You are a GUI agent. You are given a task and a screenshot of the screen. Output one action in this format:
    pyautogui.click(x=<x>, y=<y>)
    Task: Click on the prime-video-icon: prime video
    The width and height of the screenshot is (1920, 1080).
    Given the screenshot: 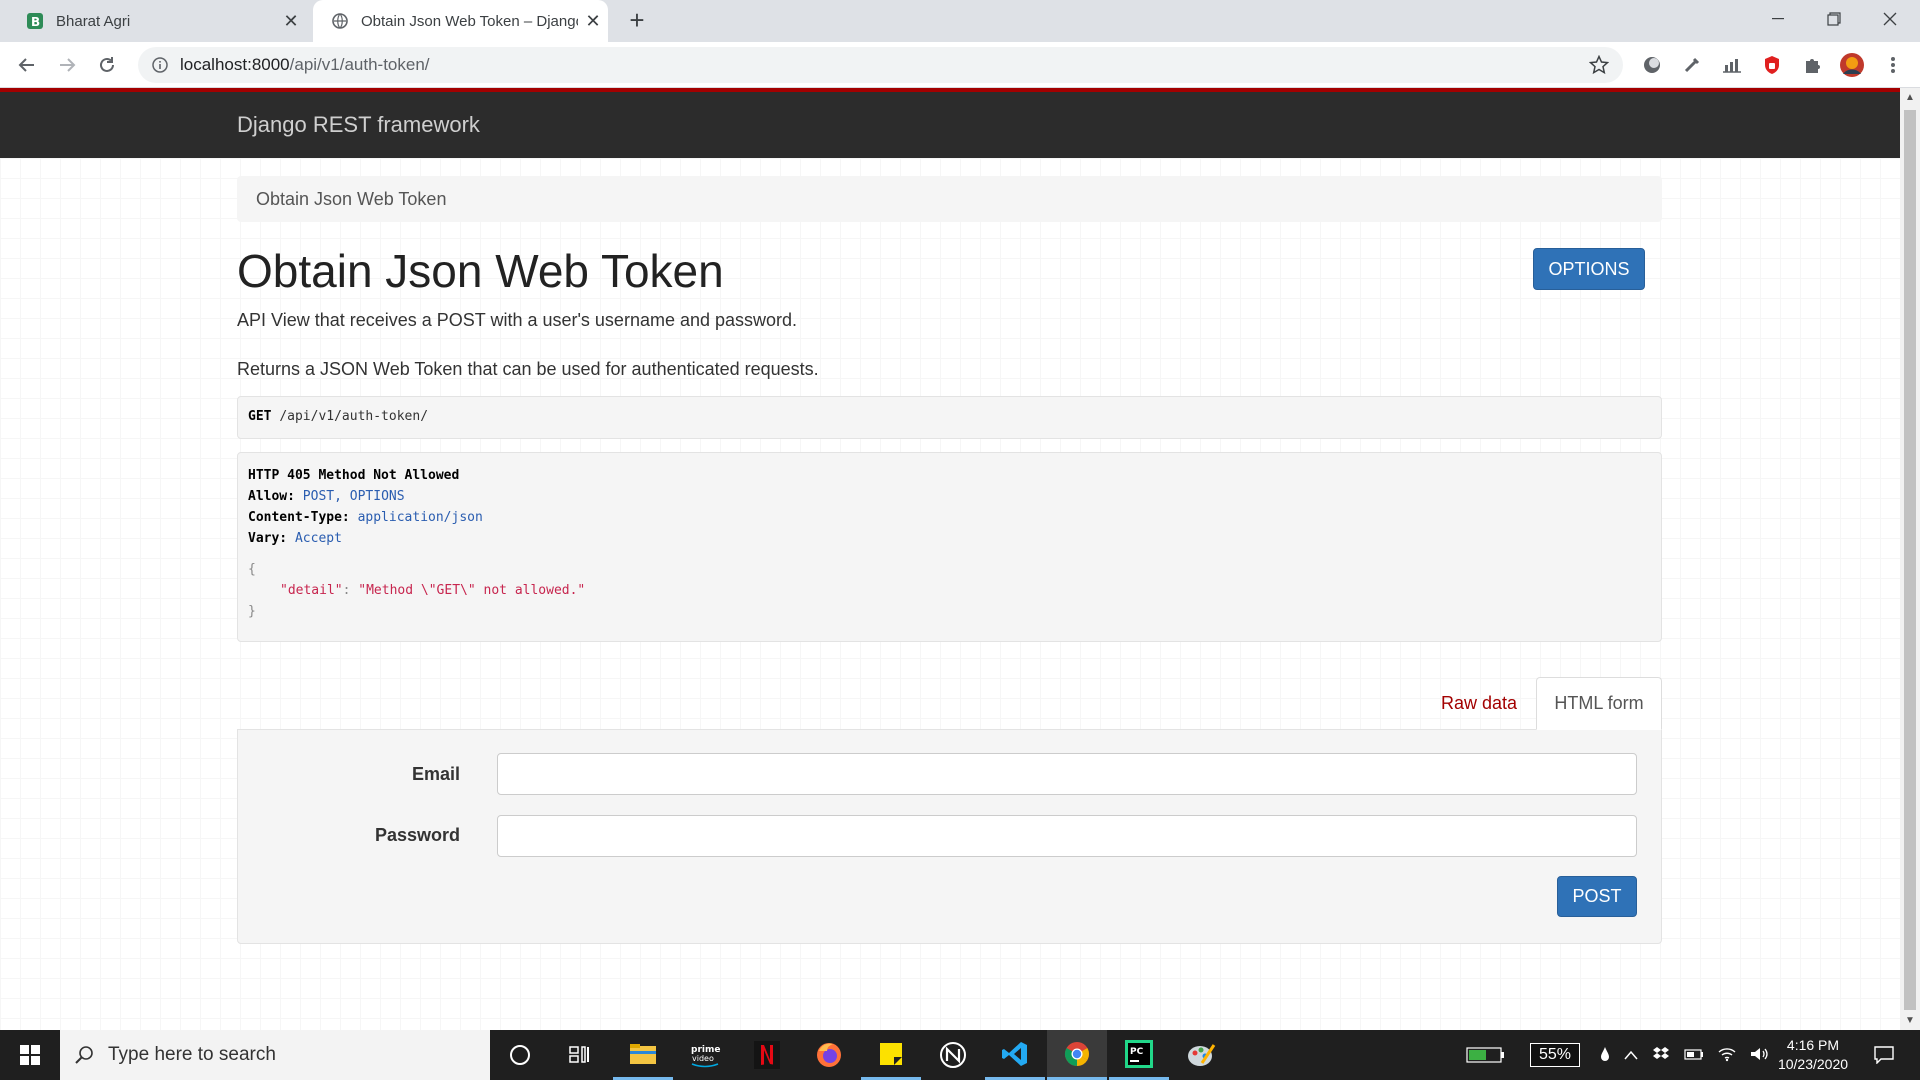 What is the action you would take?
    pyautogui.click(x=705, y=1055)
    